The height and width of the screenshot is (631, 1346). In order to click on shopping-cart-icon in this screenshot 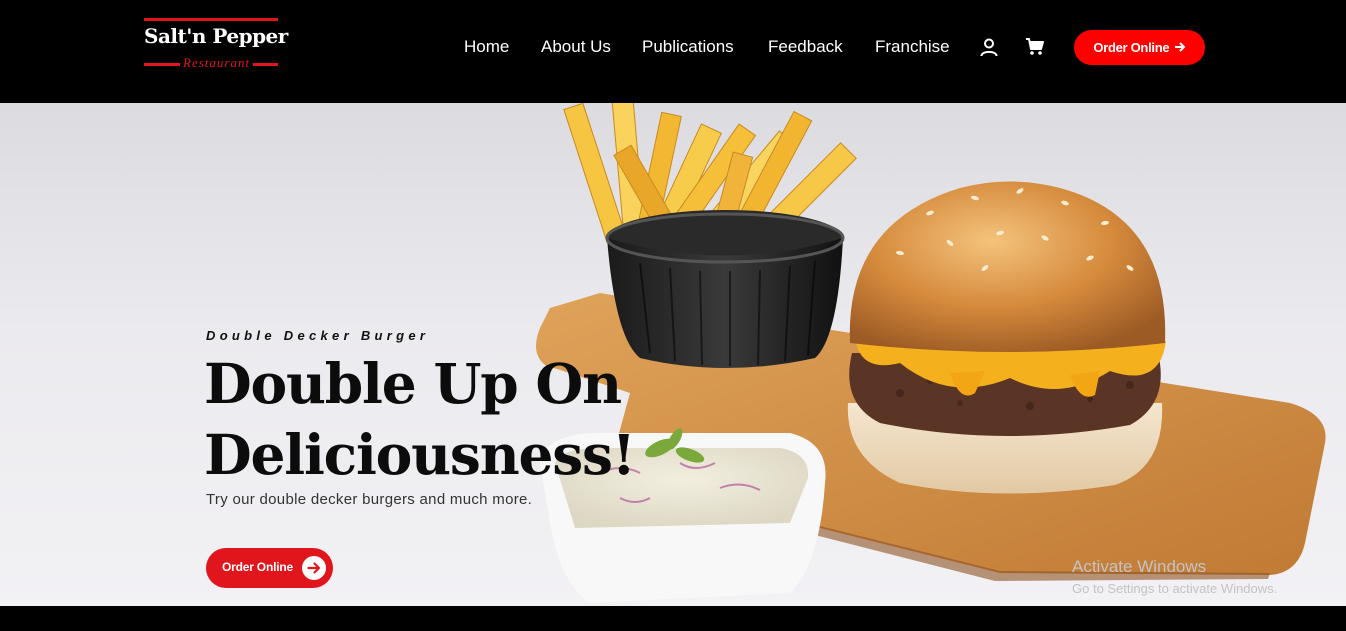, I will do `click(1035, 47)`.